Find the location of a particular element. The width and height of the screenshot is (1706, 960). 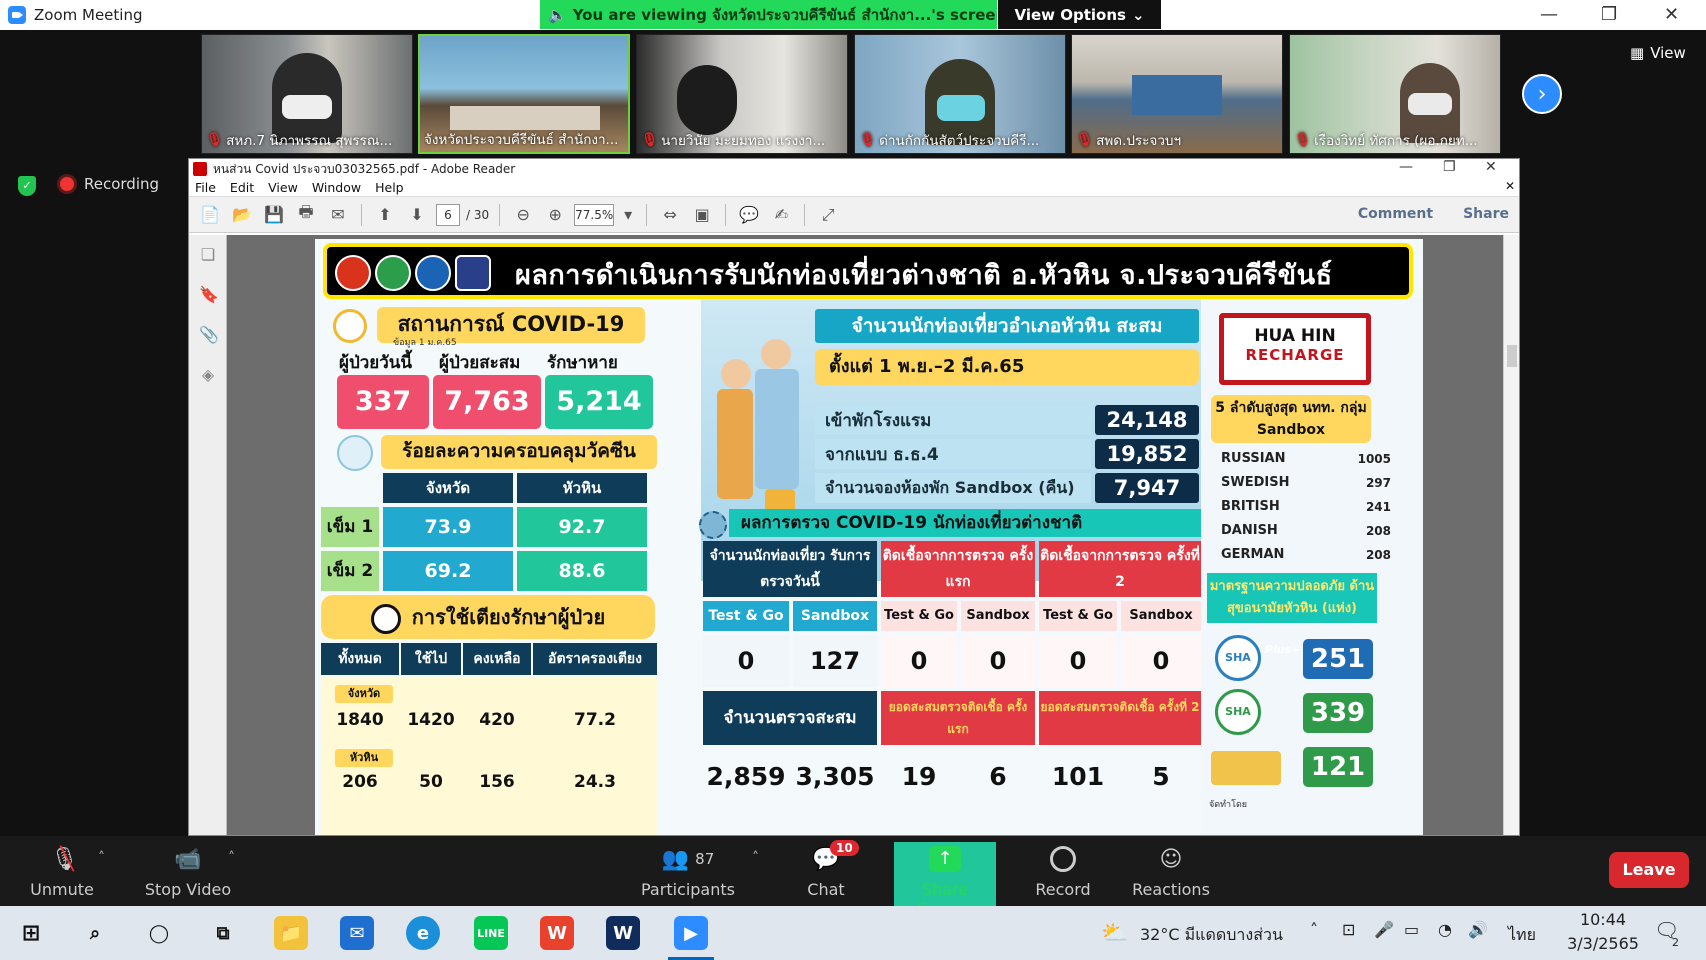

windows-start-icon: ⊞ is located at coordinates (31, 933).